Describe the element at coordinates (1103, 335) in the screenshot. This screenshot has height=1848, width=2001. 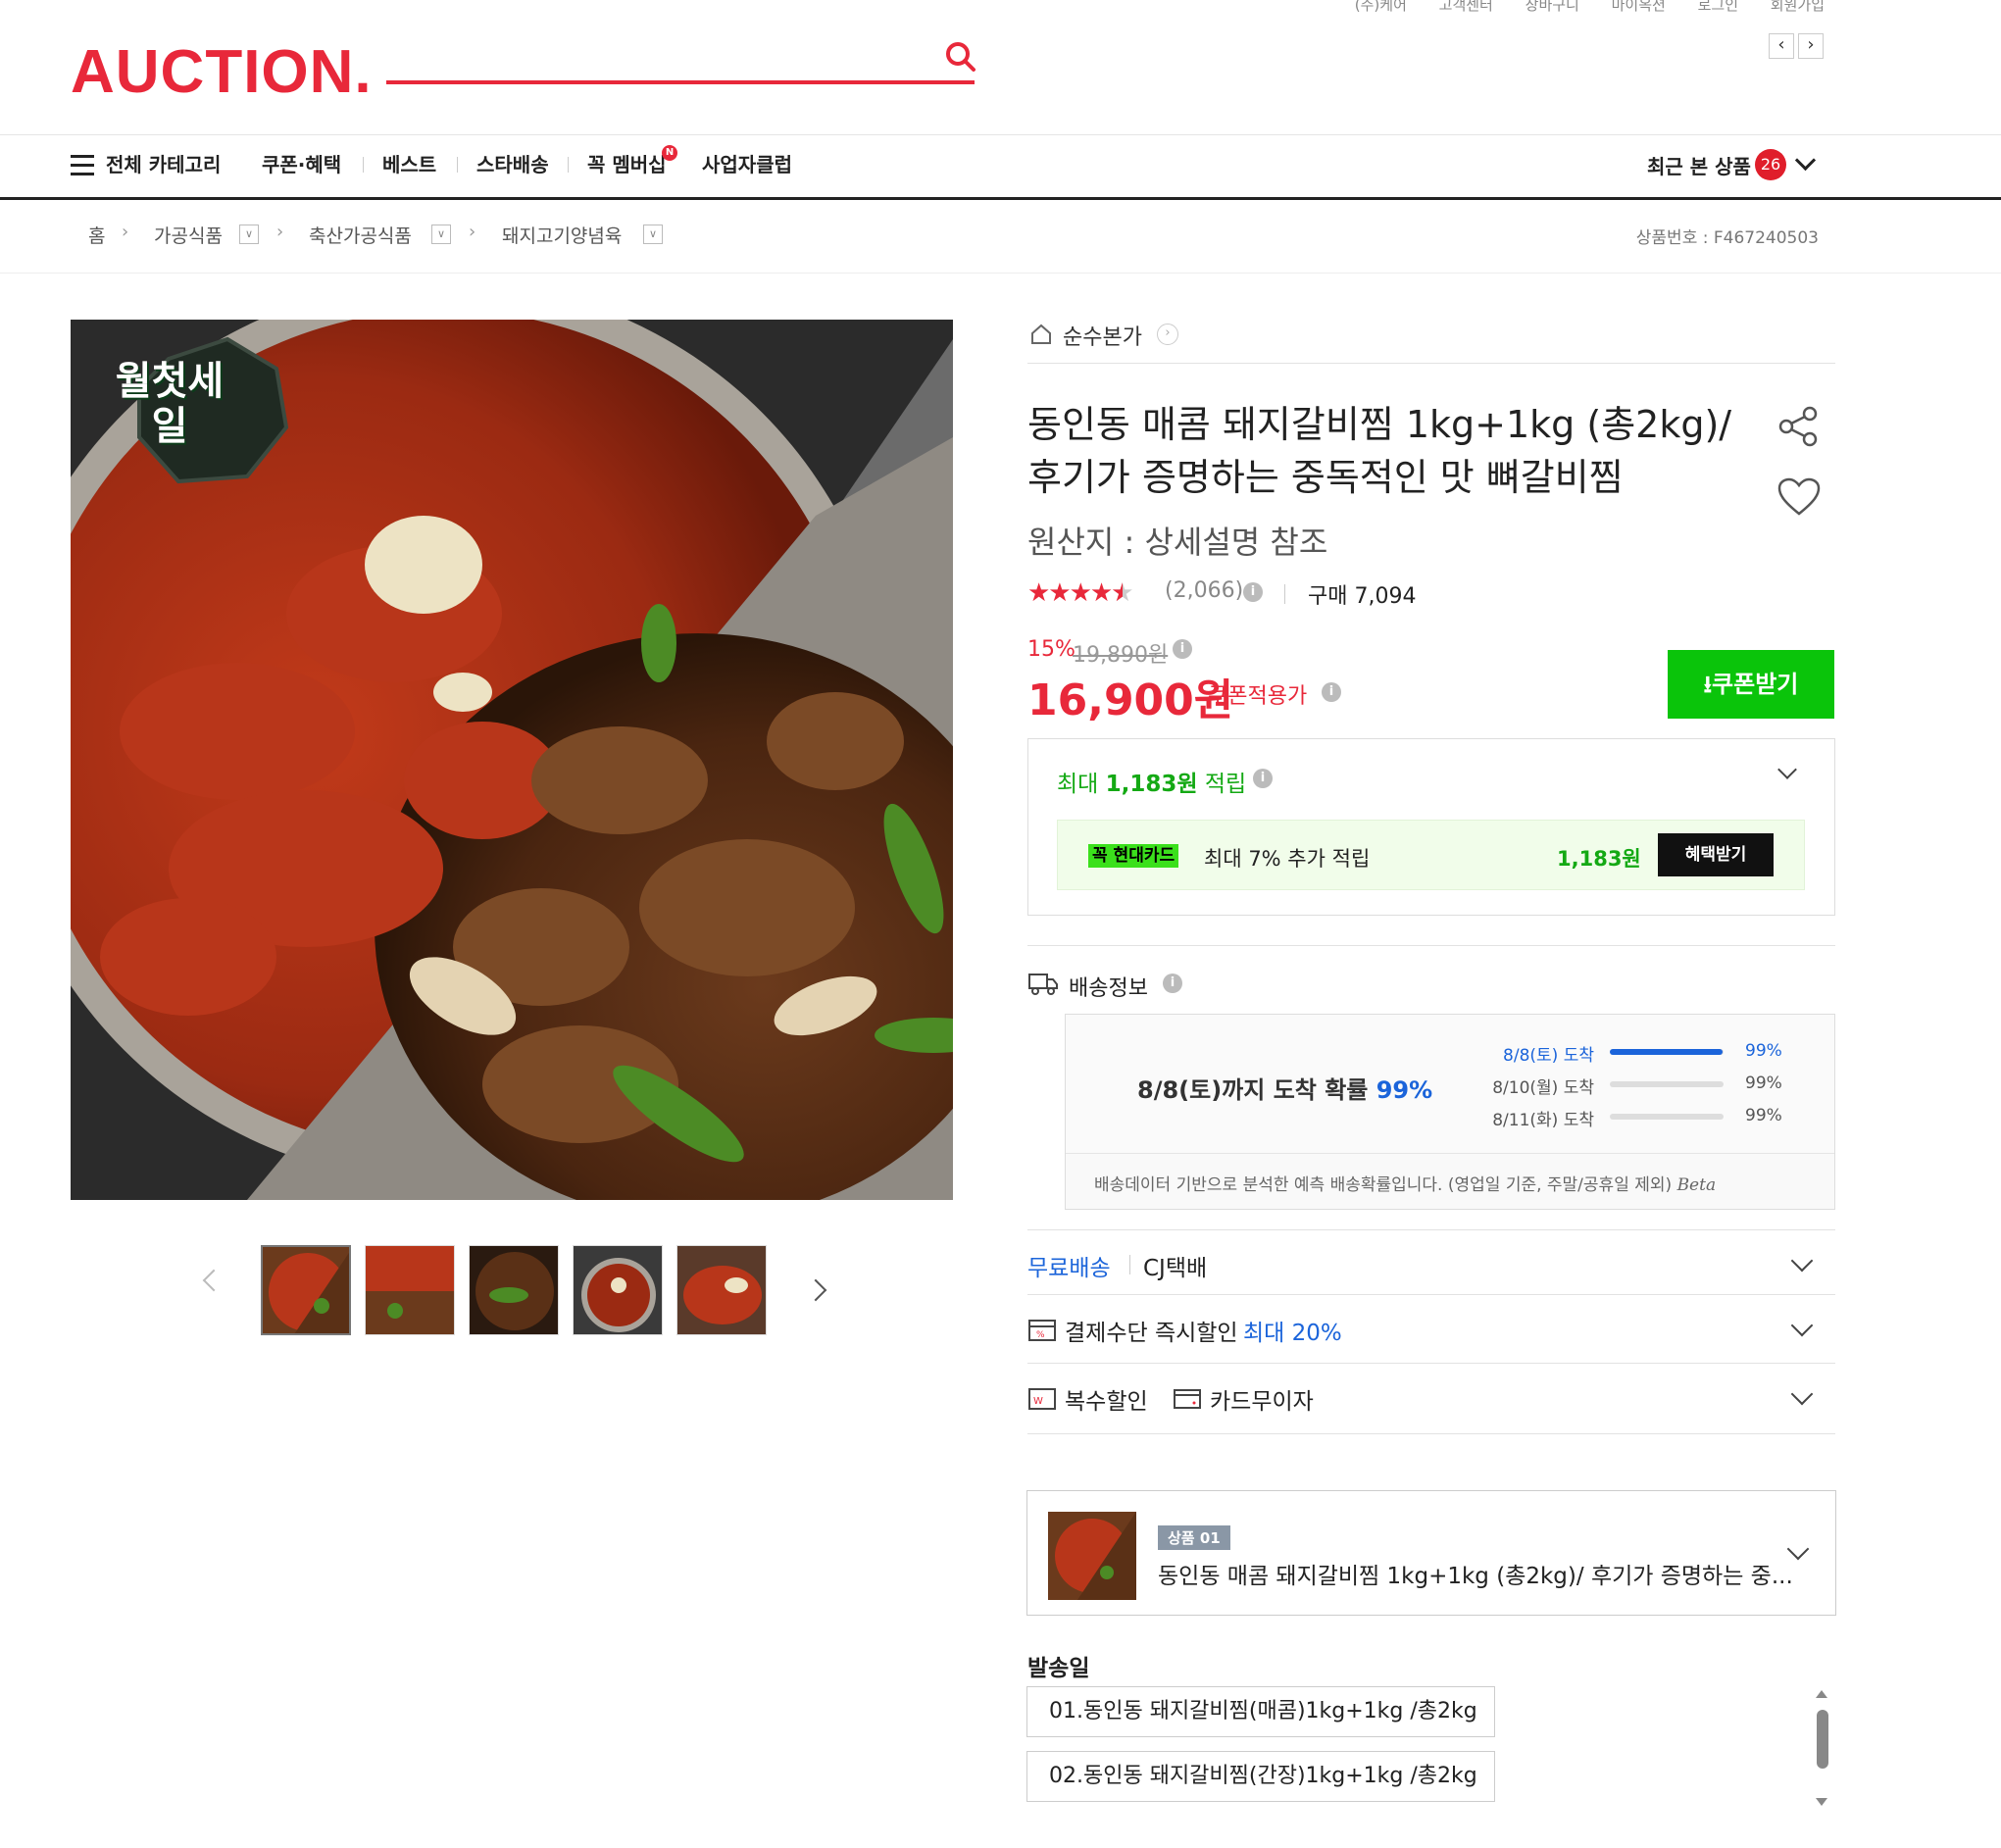
I see `store-name: 순수본가` at that location.